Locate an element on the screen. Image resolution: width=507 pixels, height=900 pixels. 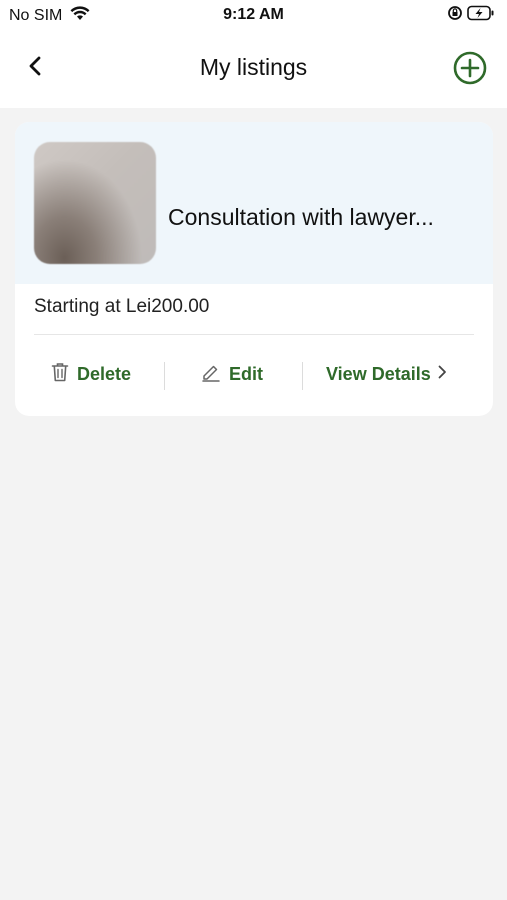
status-time: 9:12 AM is located at coordinates (253, 14).